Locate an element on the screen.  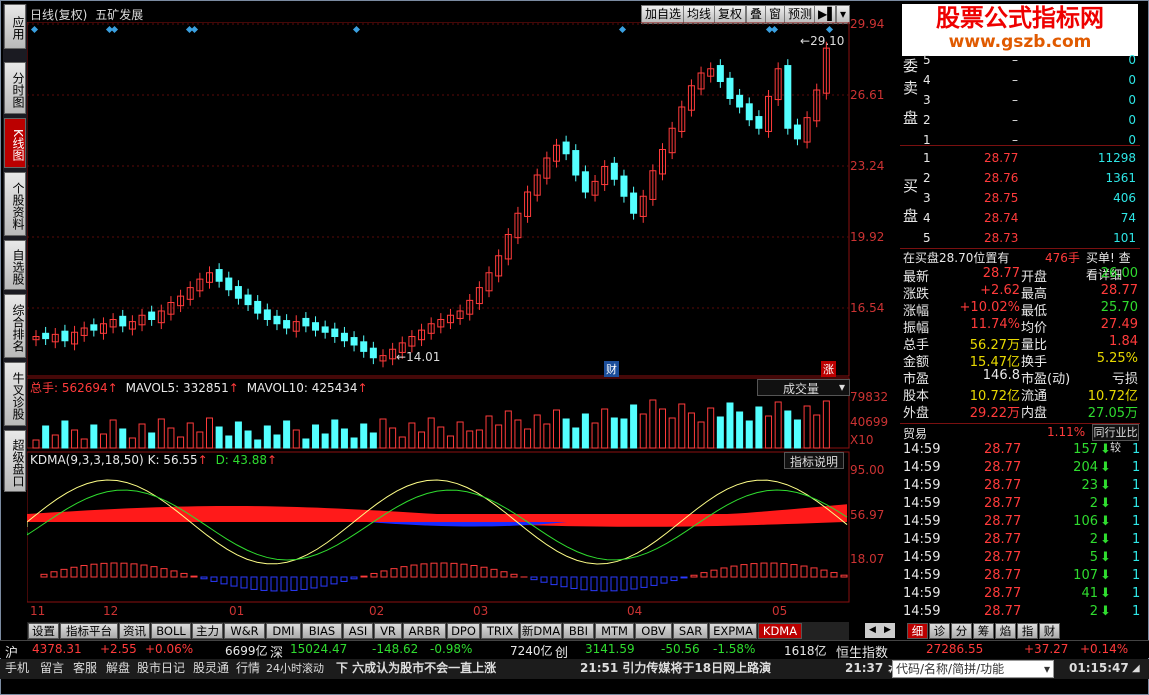
tab-asi: ASI is located at coordinates (358, 631).